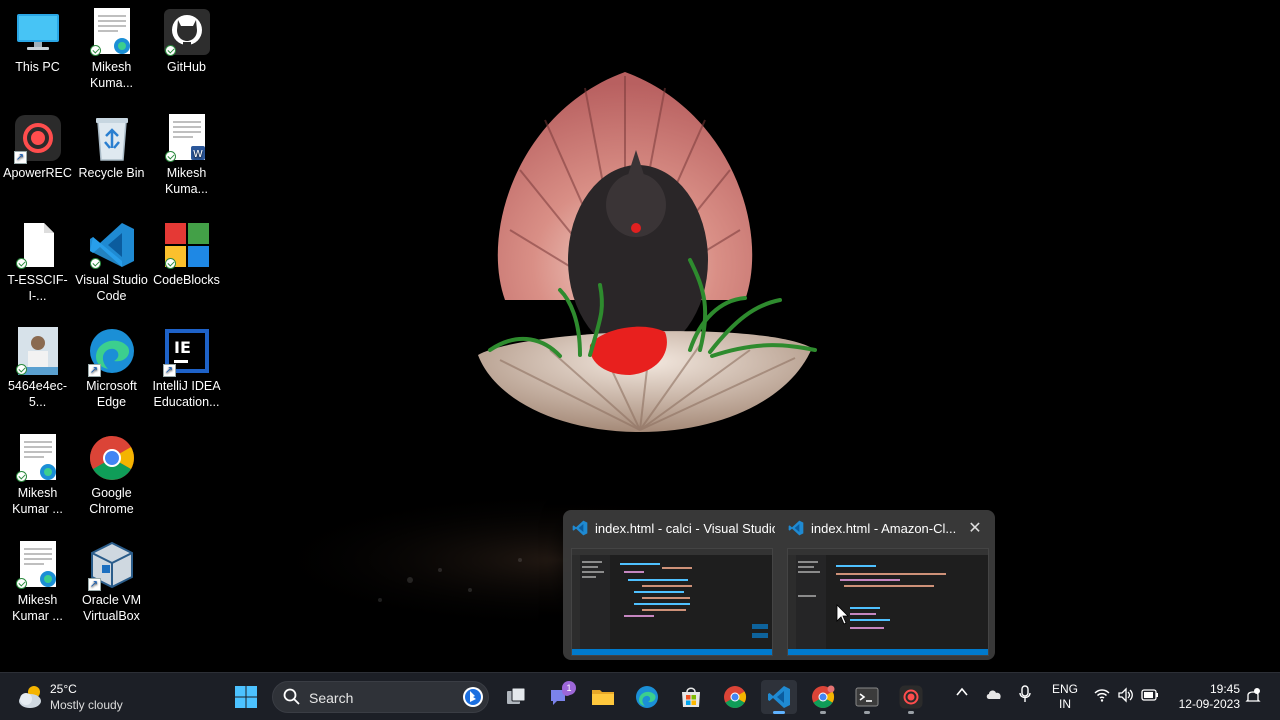 This screenshot has width=1280, height=720. Describe the element at coordinates (1253, 696) in the screenshot. I see `notification-center-icon` at that location.